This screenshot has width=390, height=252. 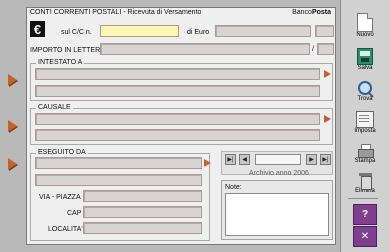 What do you see at coordinates (279, 173) in the screenshot?
I see `archive-year-label: Archivio anno 2006` at bounding box center [279, 173].